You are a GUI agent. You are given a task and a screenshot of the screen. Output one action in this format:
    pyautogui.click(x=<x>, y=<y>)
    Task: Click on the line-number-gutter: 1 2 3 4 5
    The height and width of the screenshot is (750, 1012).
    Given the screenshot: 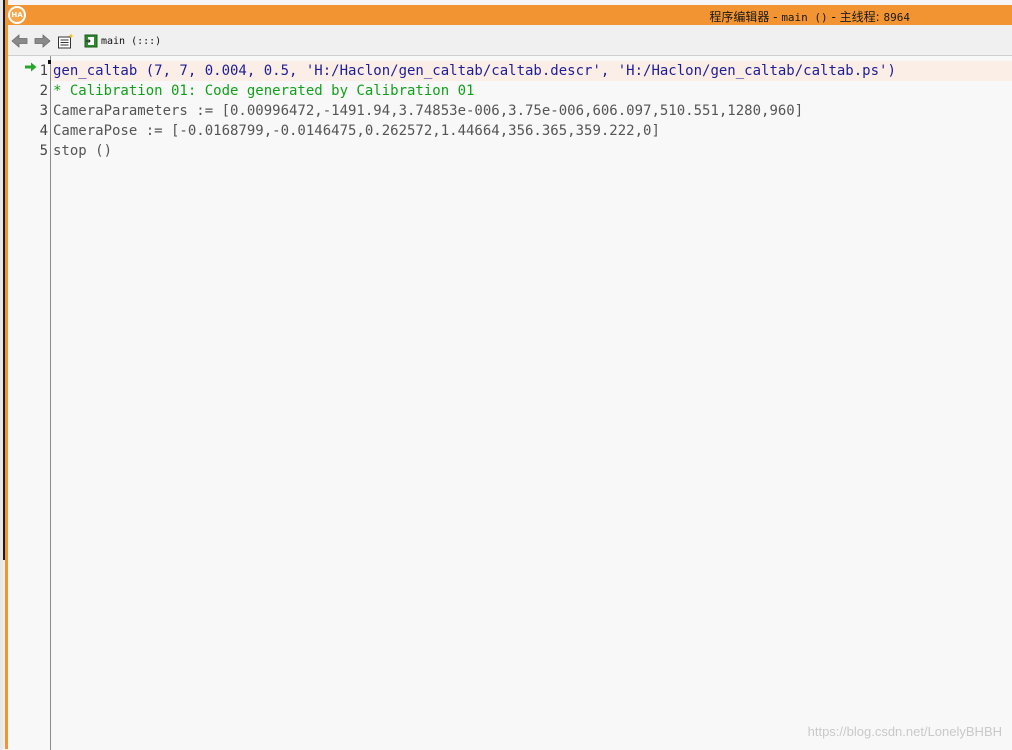 What is the action you would take?
    pyautogui.click(x=29, y=403)
    